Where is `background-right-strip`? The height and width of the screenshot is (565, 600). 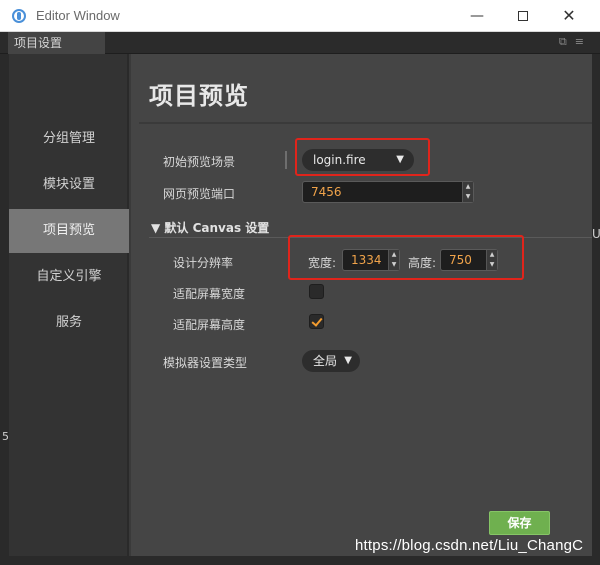
background-right-strip is located at coordinates (596, 309).